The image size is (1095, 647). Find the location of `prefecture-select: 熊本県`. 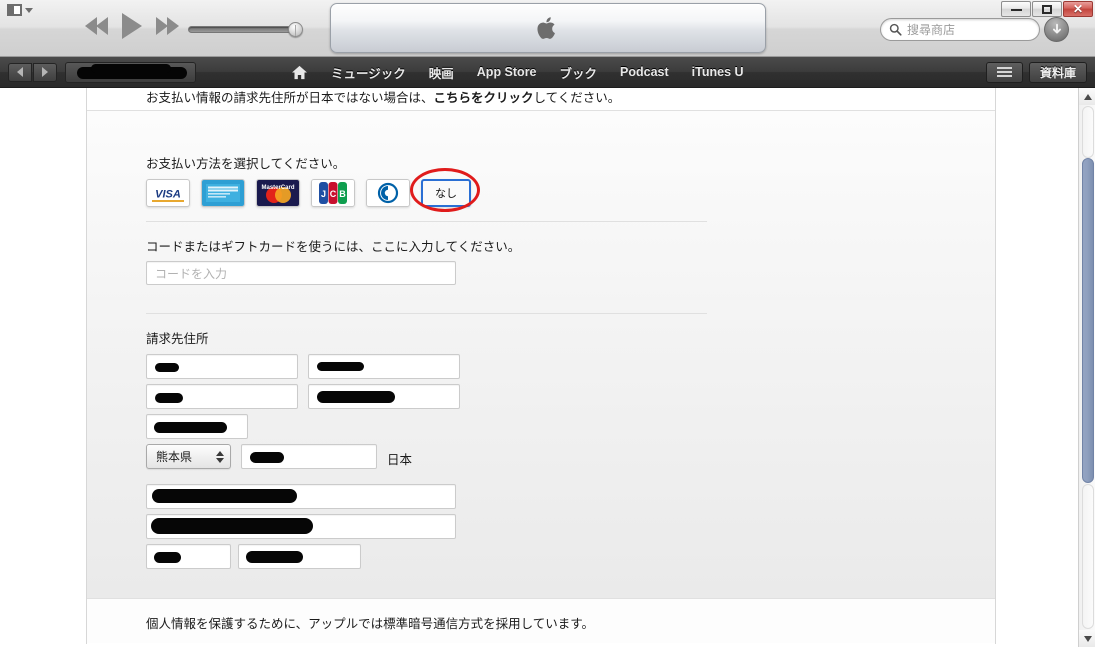

prefecture-select: 熊本県 is located at coordinates (188, 456).